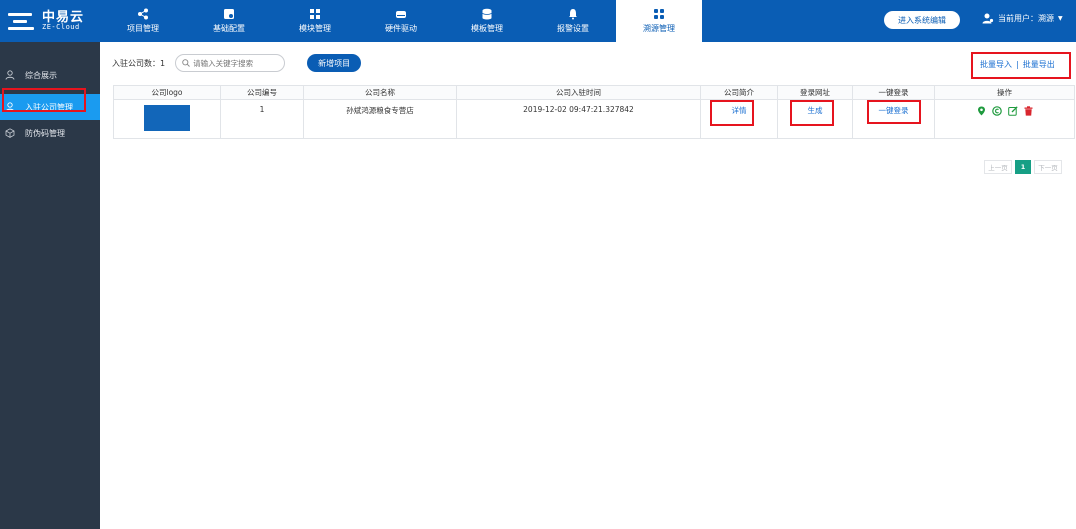  Describe the element at coordinates (981, 111) in the screenshot. I see `location-pin-icon` at that location.